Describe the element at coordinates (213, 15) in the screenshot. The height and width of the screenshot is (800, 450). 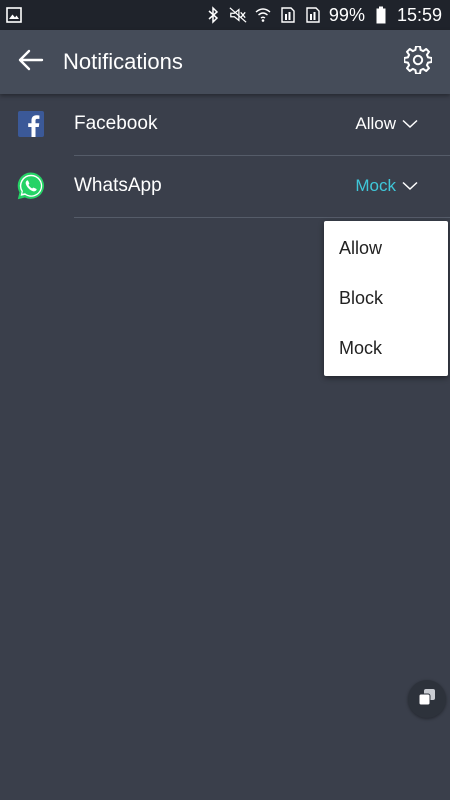
I see `bluetooth-icon` at that location.